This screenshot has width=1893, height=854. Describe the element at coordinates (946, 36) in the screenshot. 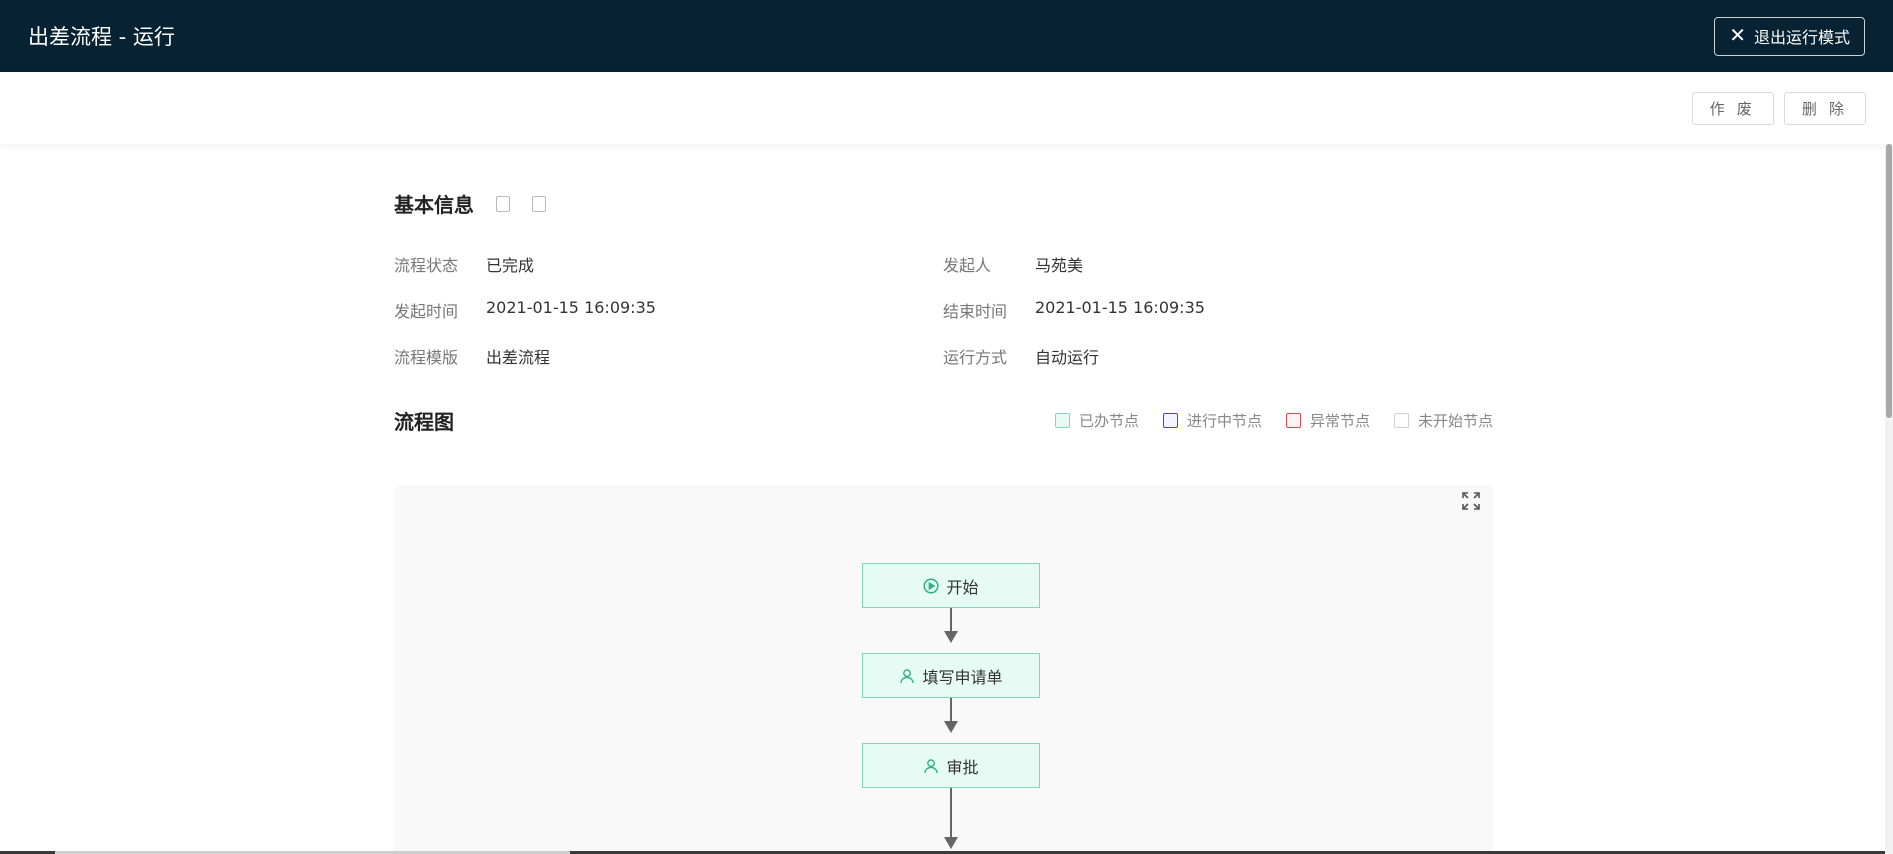

I see `top-bar: 出差流程 - 运行 ✕ 退出运行模式` at that location.